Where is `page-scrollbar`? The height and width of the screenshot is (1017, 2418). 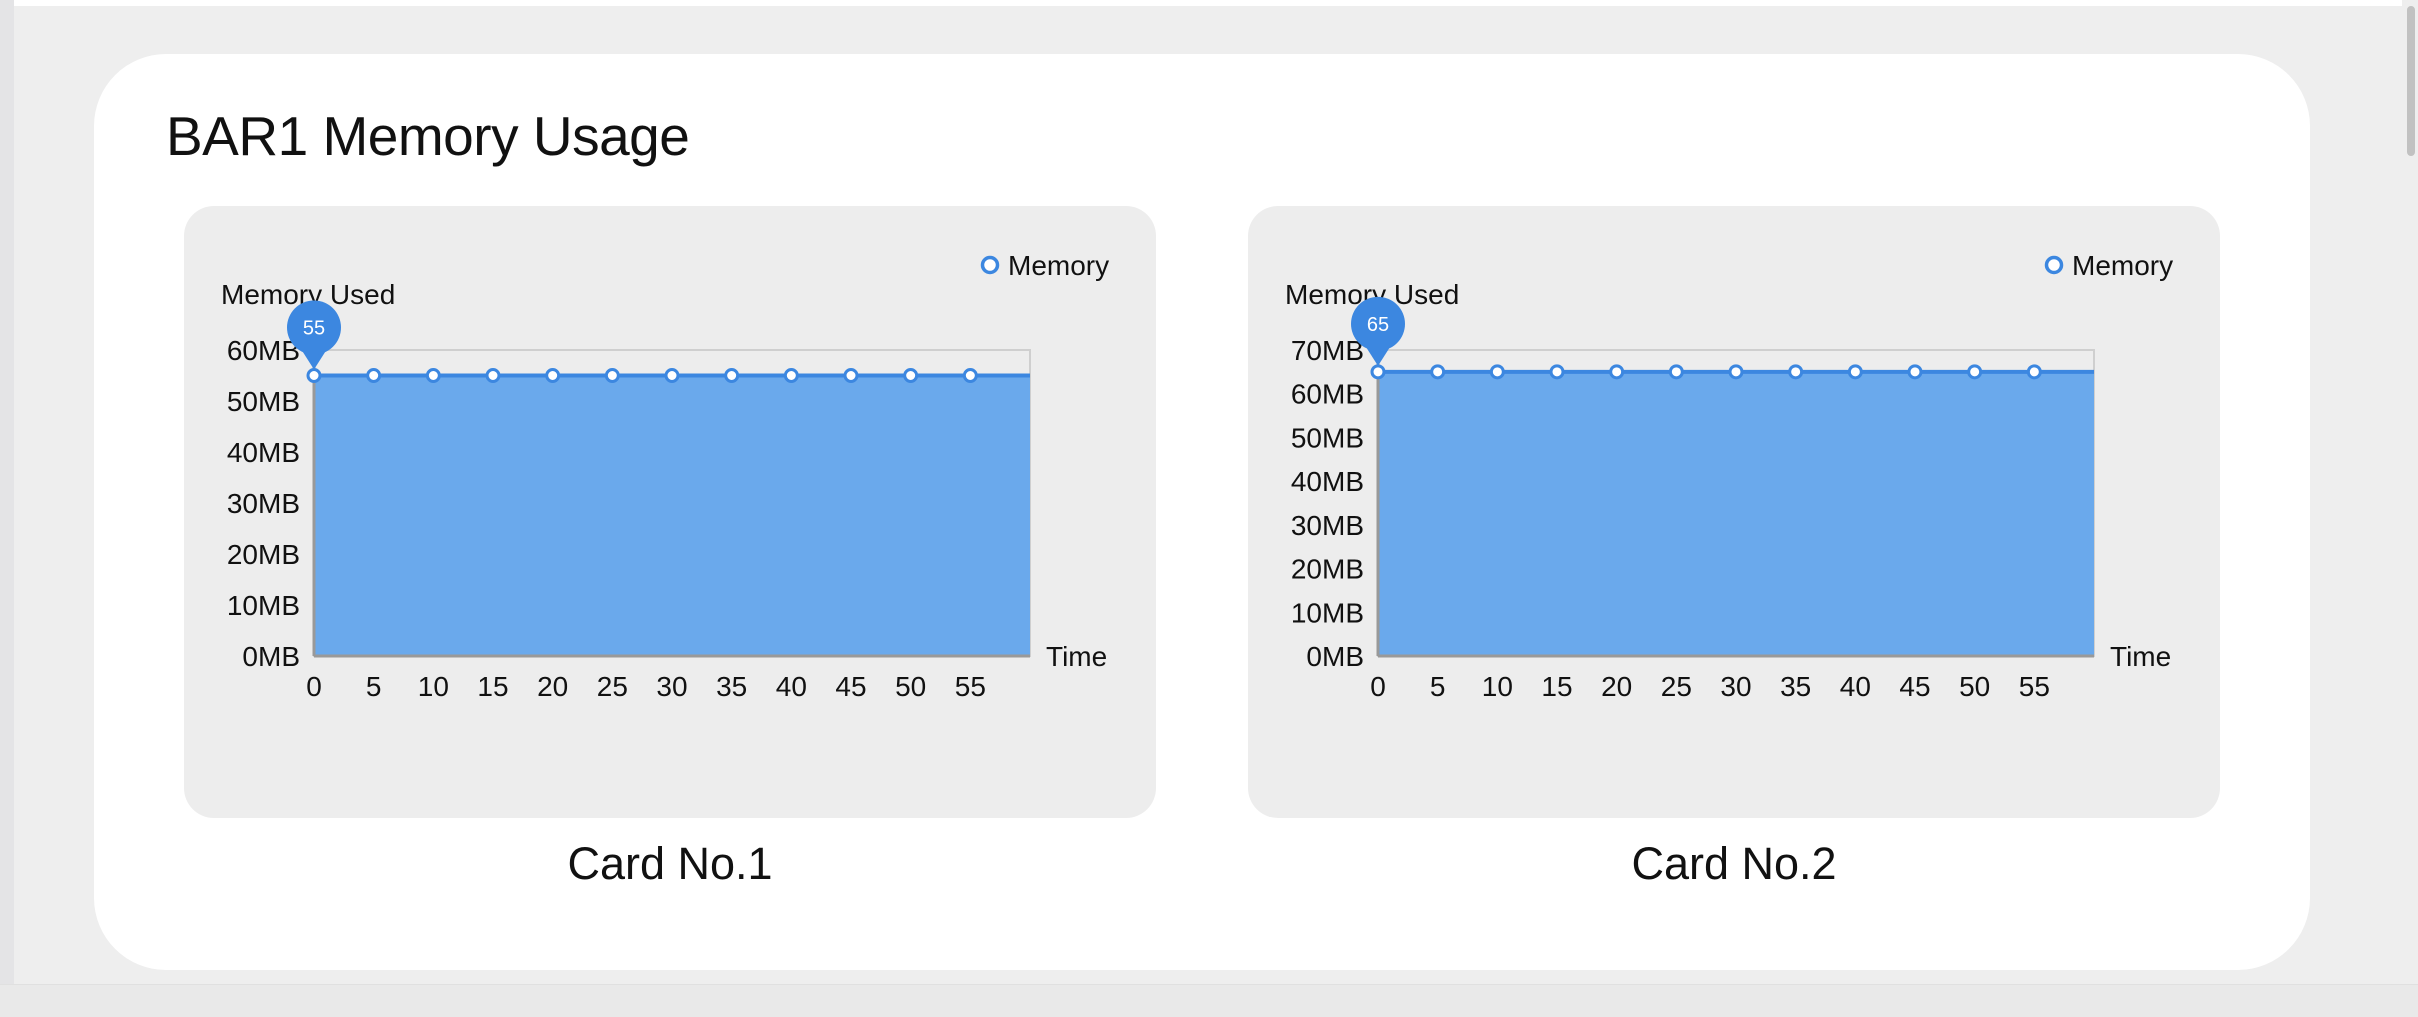 page-scrollbar is located at coordinates (2410, 492).